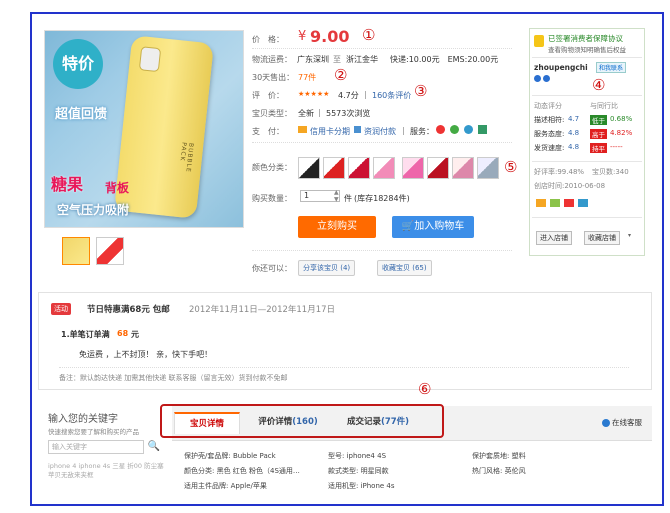 The width and height of the screenshot is (670, 513). What do you see at coordinates (327, 268) in the screenshot?
I see `share-button: 分享该宝贝 (4)` at bounding box center [327, 268].